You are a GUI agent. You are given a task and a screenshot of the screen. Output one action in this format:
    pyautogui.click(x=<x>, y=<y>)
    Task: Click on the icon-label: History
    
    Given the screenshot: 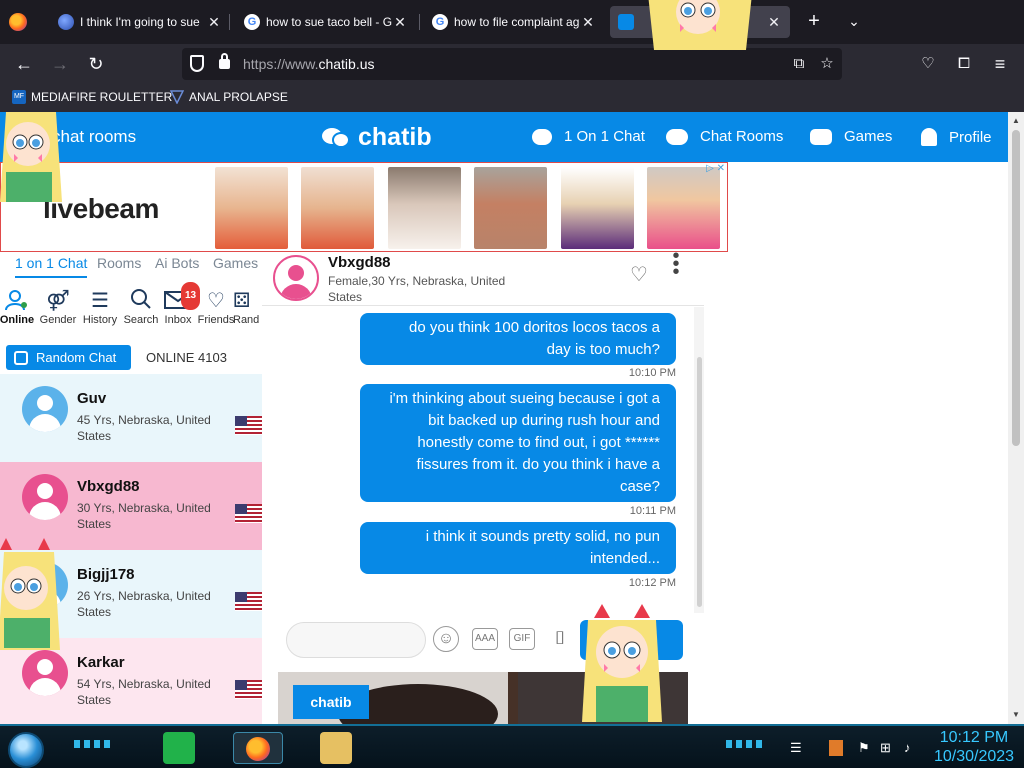 What is the action you would take?
    pyautogui.click(x=100, y=320)
    